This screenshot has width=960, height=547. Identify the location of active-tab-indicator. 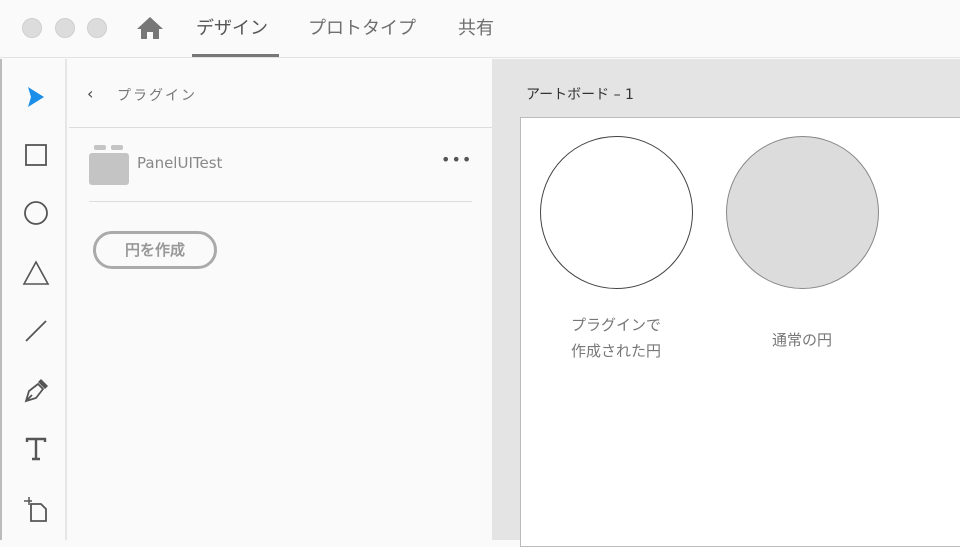
(235, 55).